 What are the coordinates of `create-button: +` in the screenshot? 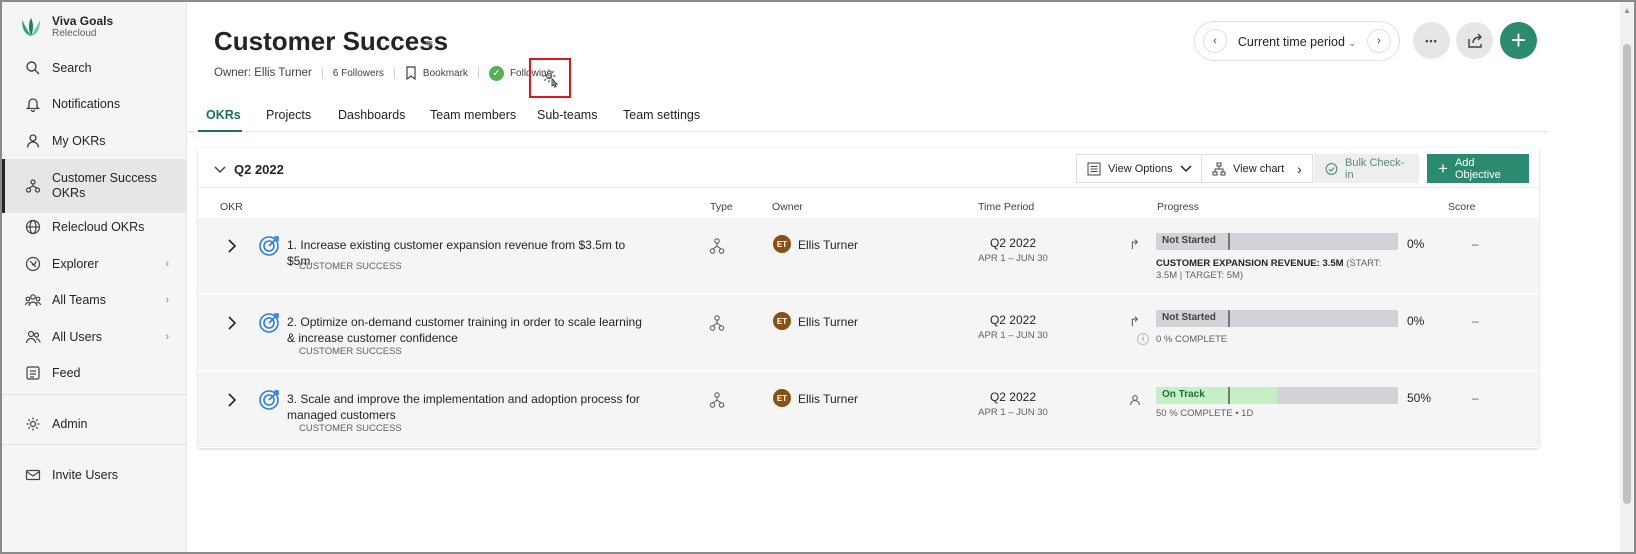 It's located at (1518, 40).